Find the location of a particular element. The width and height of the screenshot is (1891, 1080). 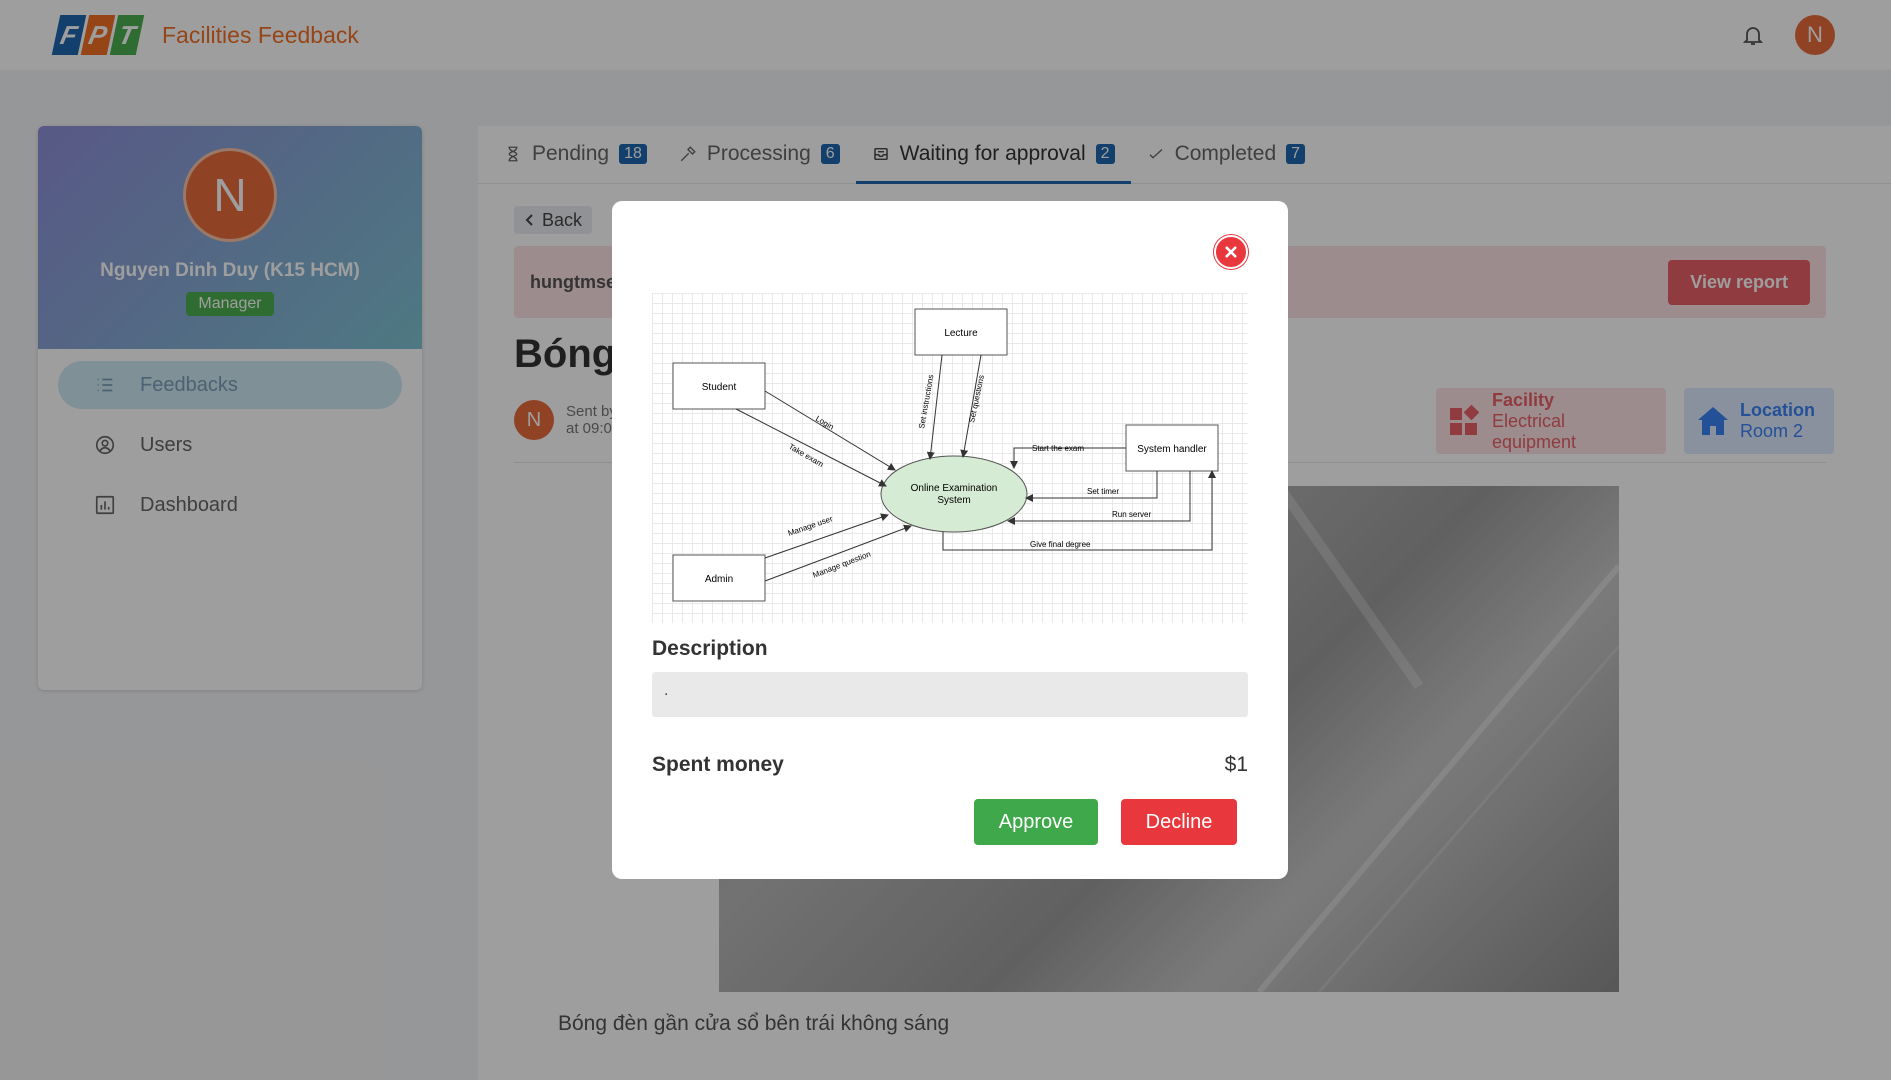

node-online-exam-system is located at coordinates (954, 494).